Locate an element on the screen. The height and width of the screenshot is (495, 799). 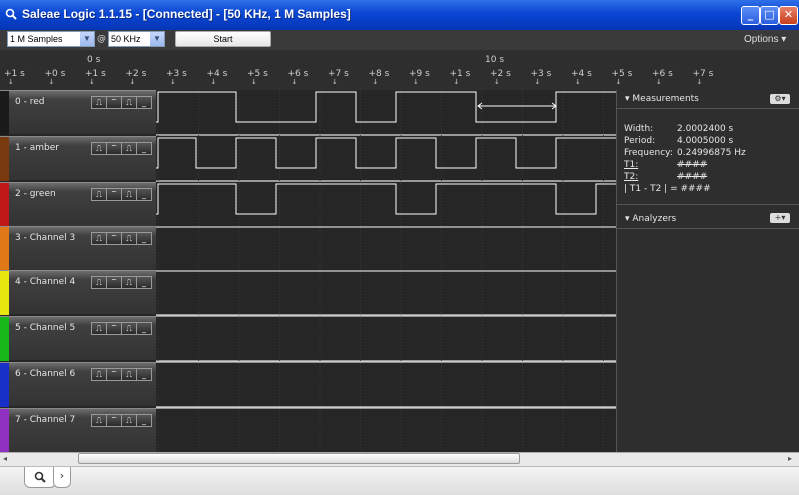
rate-value: 50 KHz is located at coordinates (126, 39).